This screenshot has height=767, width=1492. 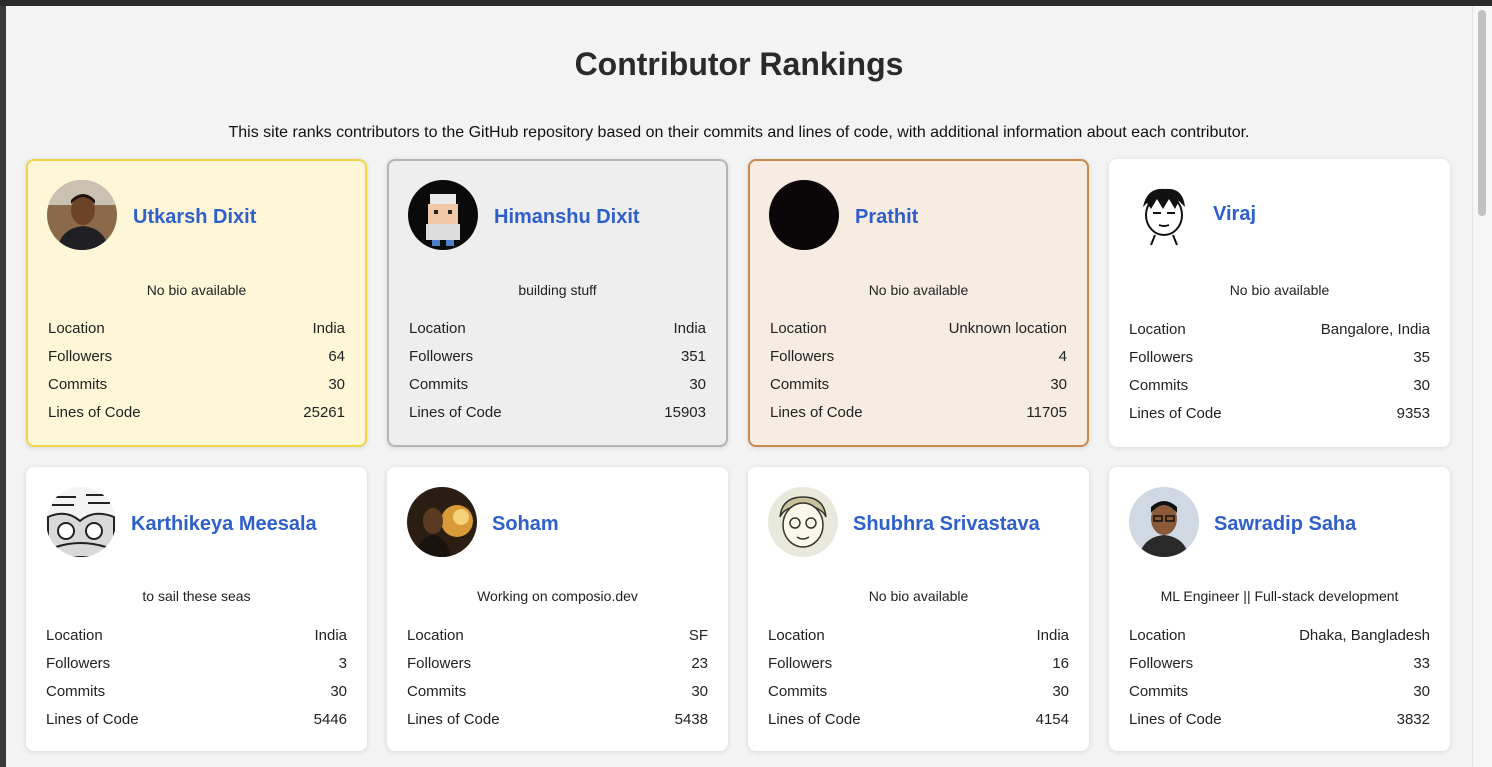 What do you see at coordinates (699, 663) in the screenshot?
I see `stat-value: 23` at bounding box center [699, 663].